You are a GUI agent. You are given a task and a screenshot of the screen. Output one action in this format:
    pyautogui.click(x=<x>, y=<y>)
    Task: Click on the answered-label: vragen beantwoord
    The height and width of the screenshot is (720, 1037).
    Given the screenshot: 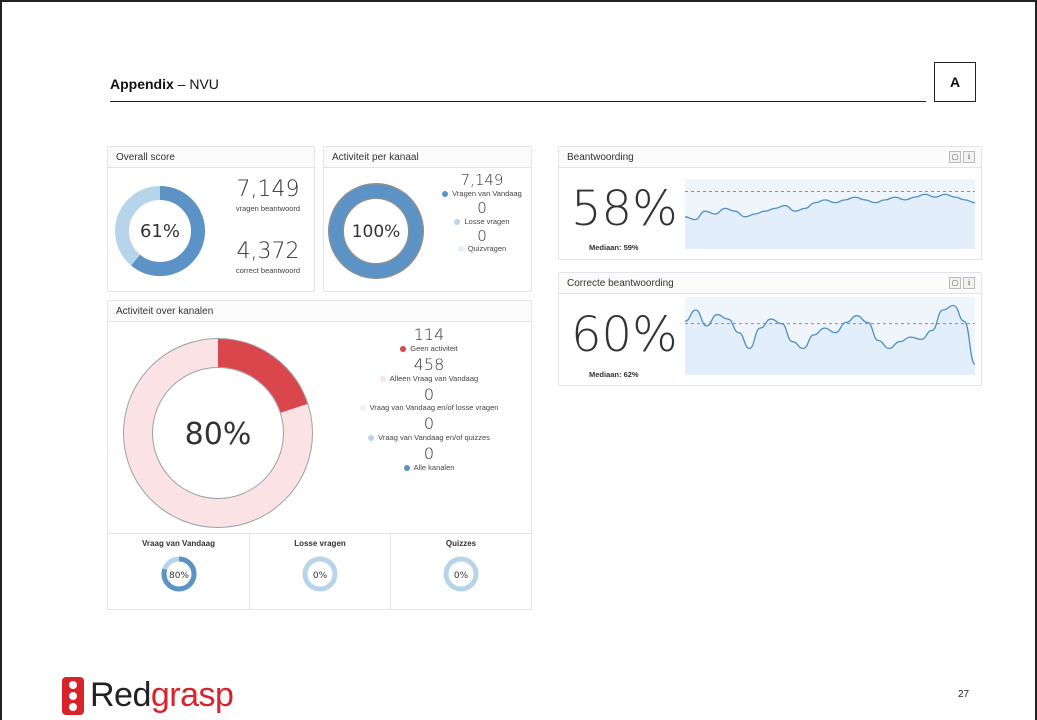 What is the action you would take?
    pyautogui.click(x=268, y=208)
    